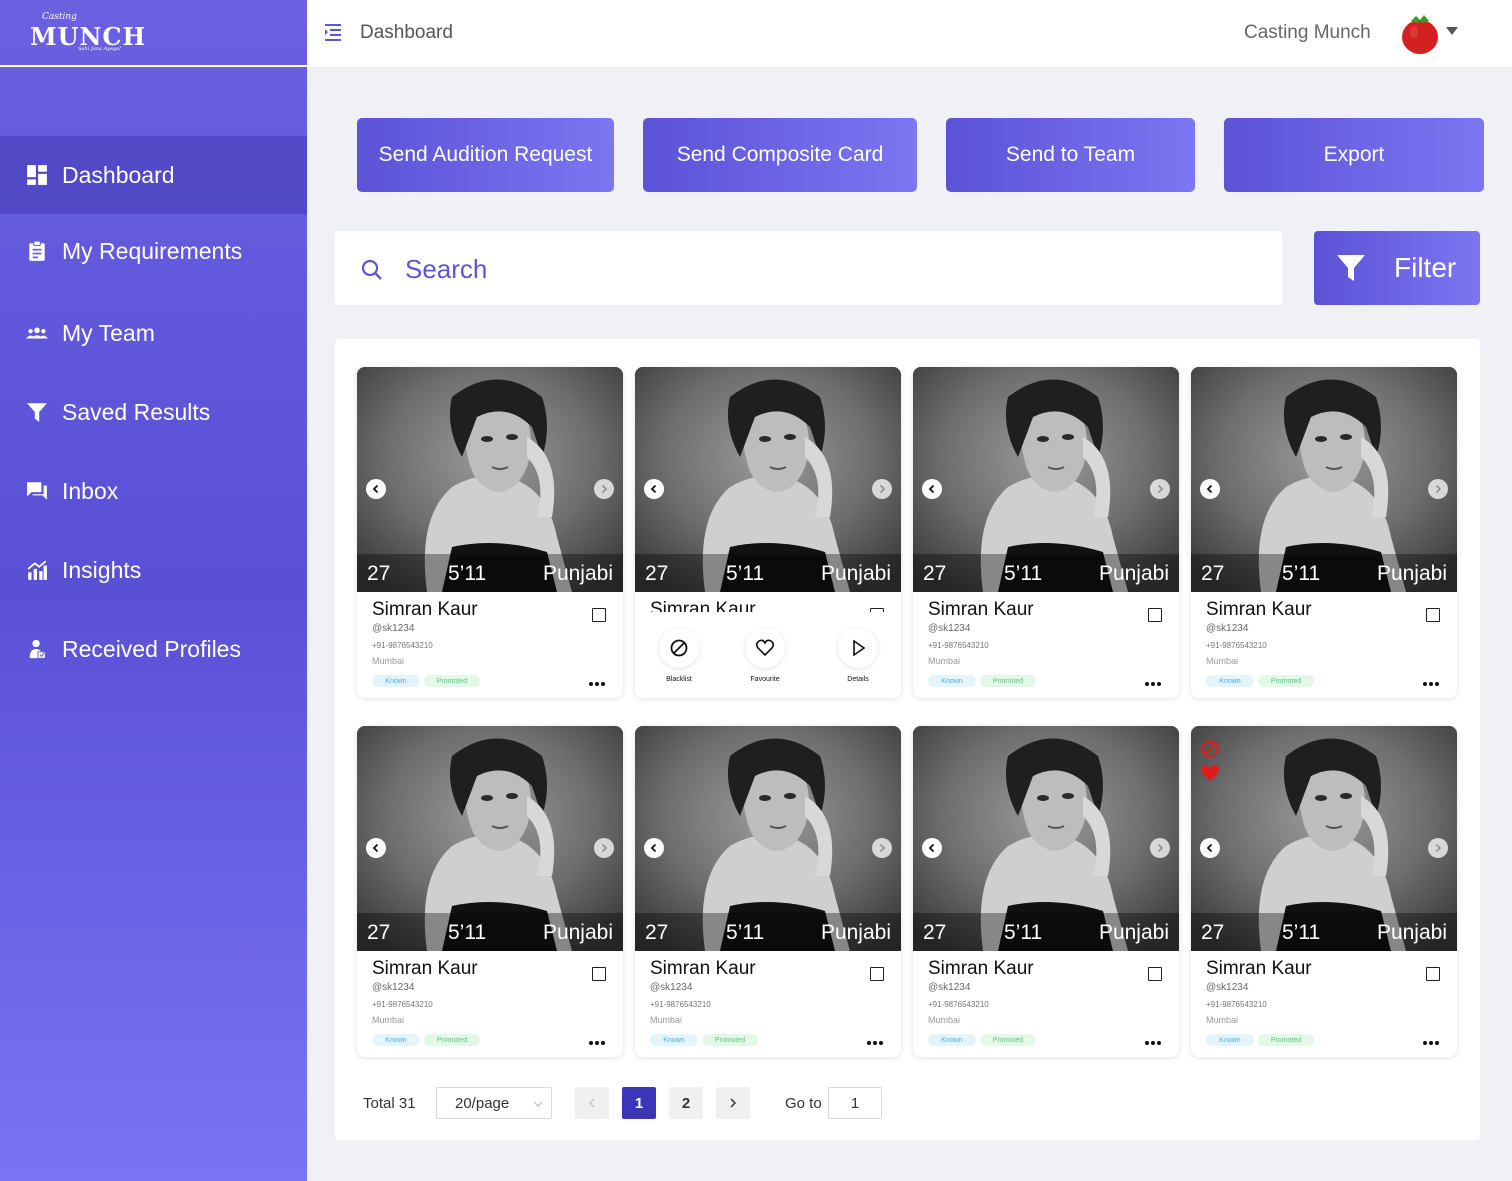 The image size is (1512, 1181). I want to click on profile-handle: @sk1234, so click(671, 987).